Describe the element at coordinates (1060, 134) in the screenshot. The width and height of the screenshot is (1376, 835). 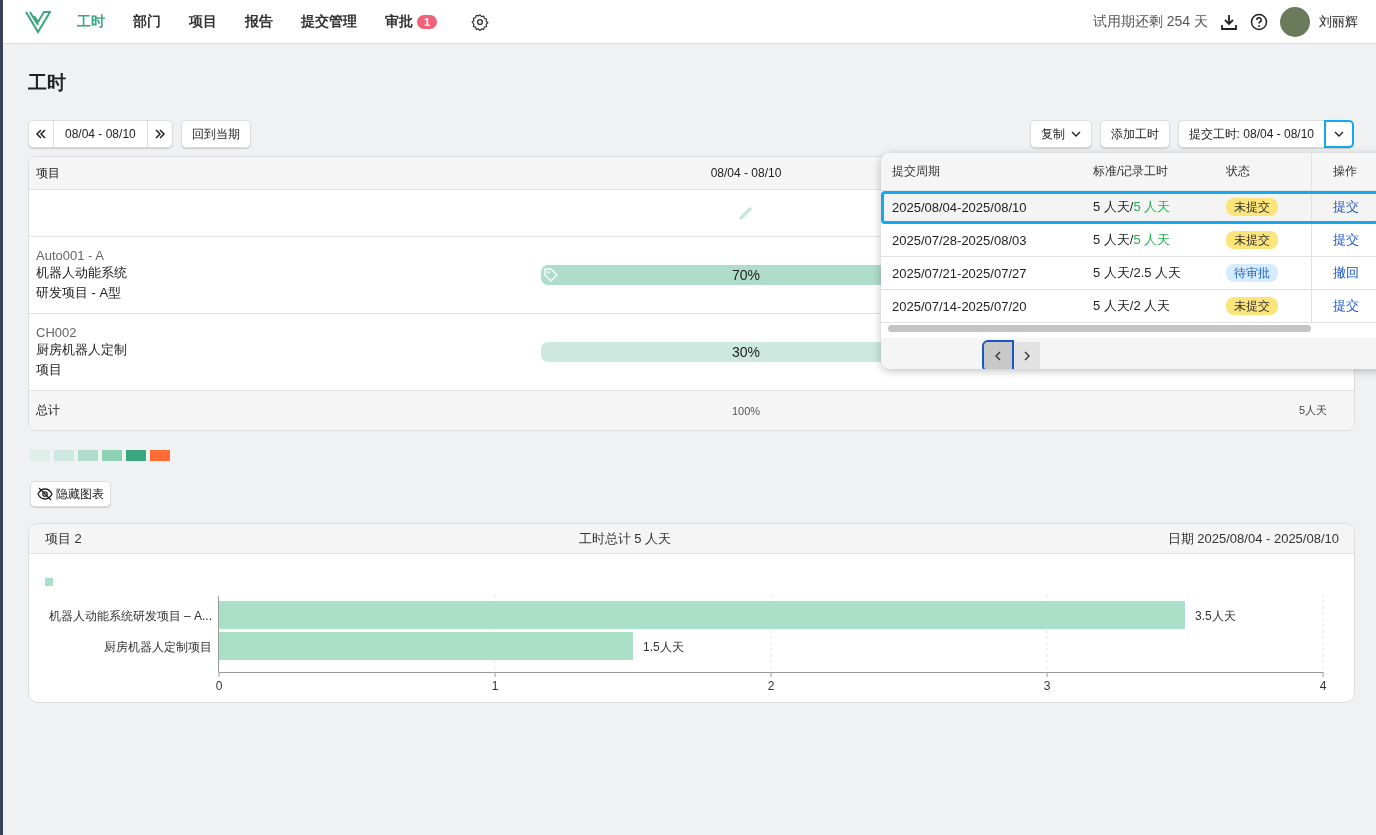
I see `copy-button: 复制` at that location.